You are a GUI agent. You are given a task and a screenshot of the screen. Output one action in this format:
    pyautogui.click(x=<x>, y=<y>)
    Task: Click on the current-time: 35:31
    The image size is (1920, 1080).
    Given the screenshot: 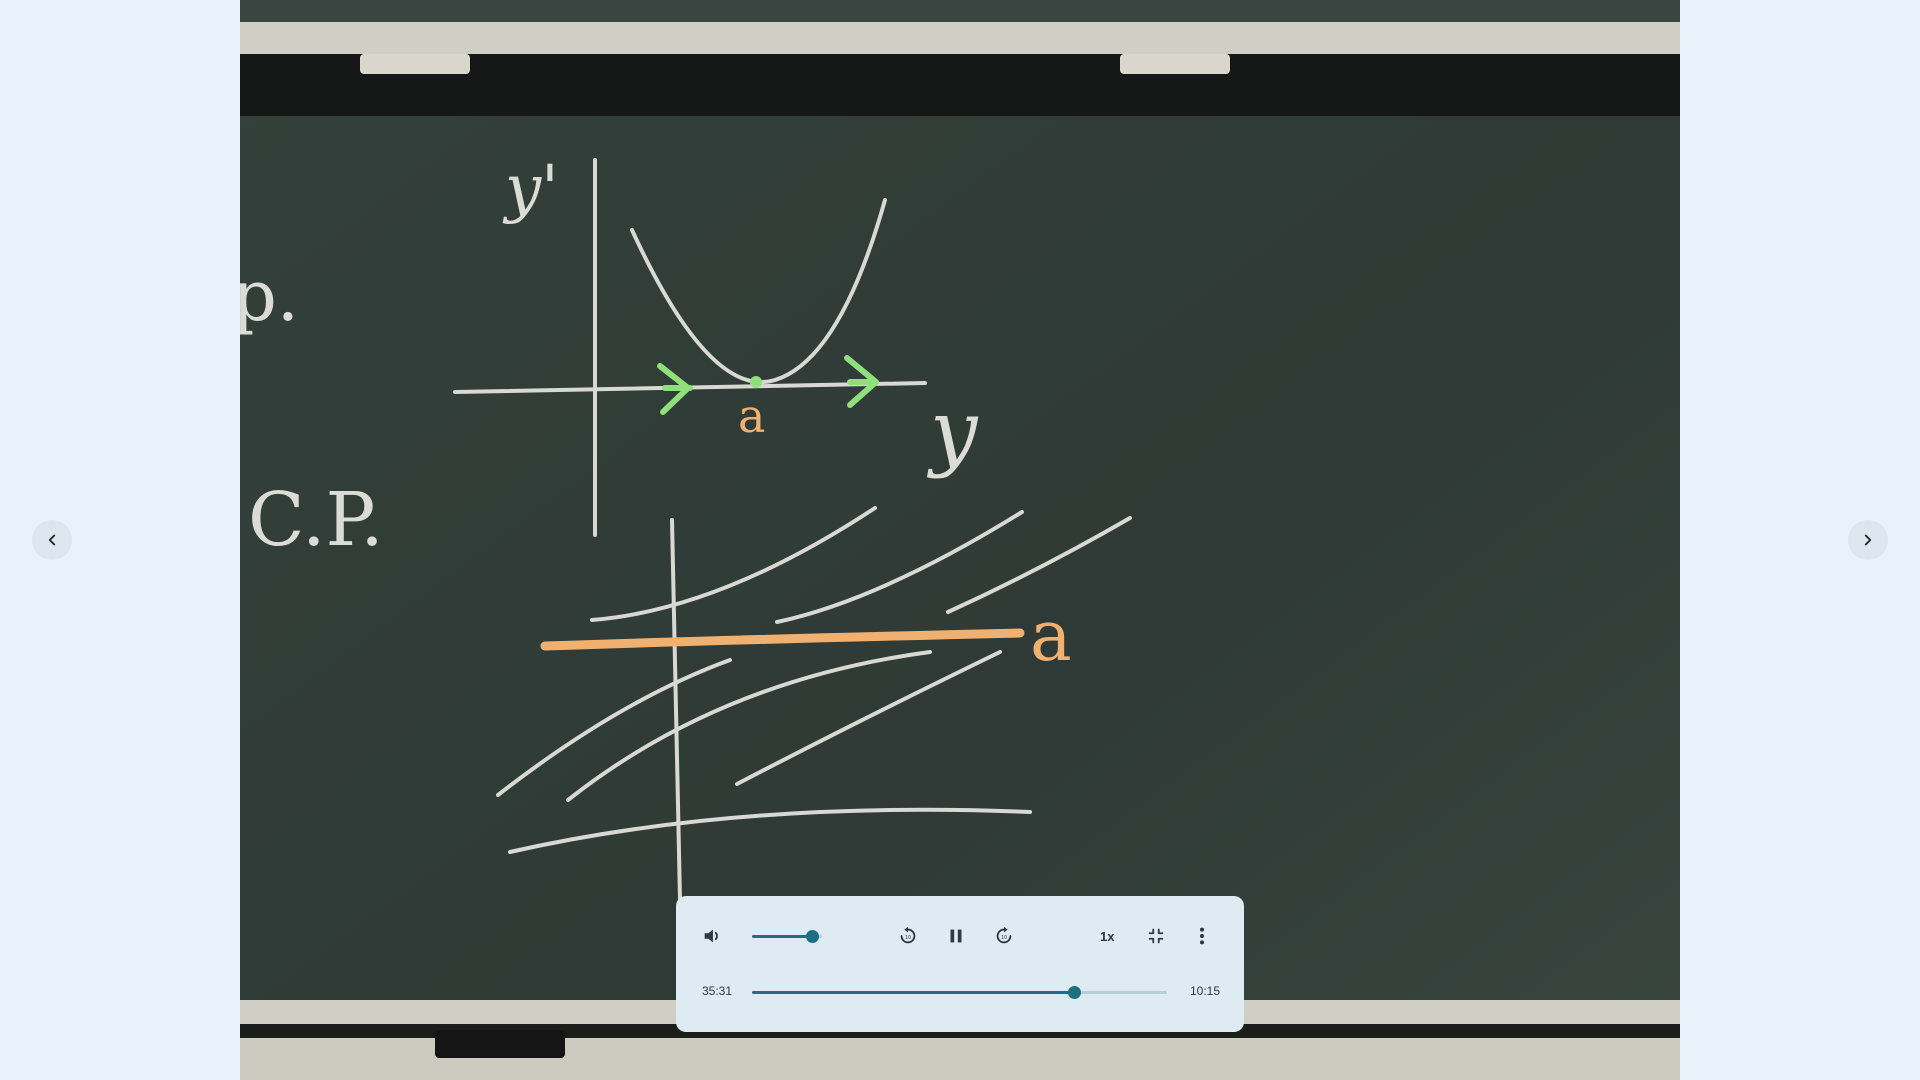 What is the action you would take?
    pyautogui.click(x=717, y=991)
    